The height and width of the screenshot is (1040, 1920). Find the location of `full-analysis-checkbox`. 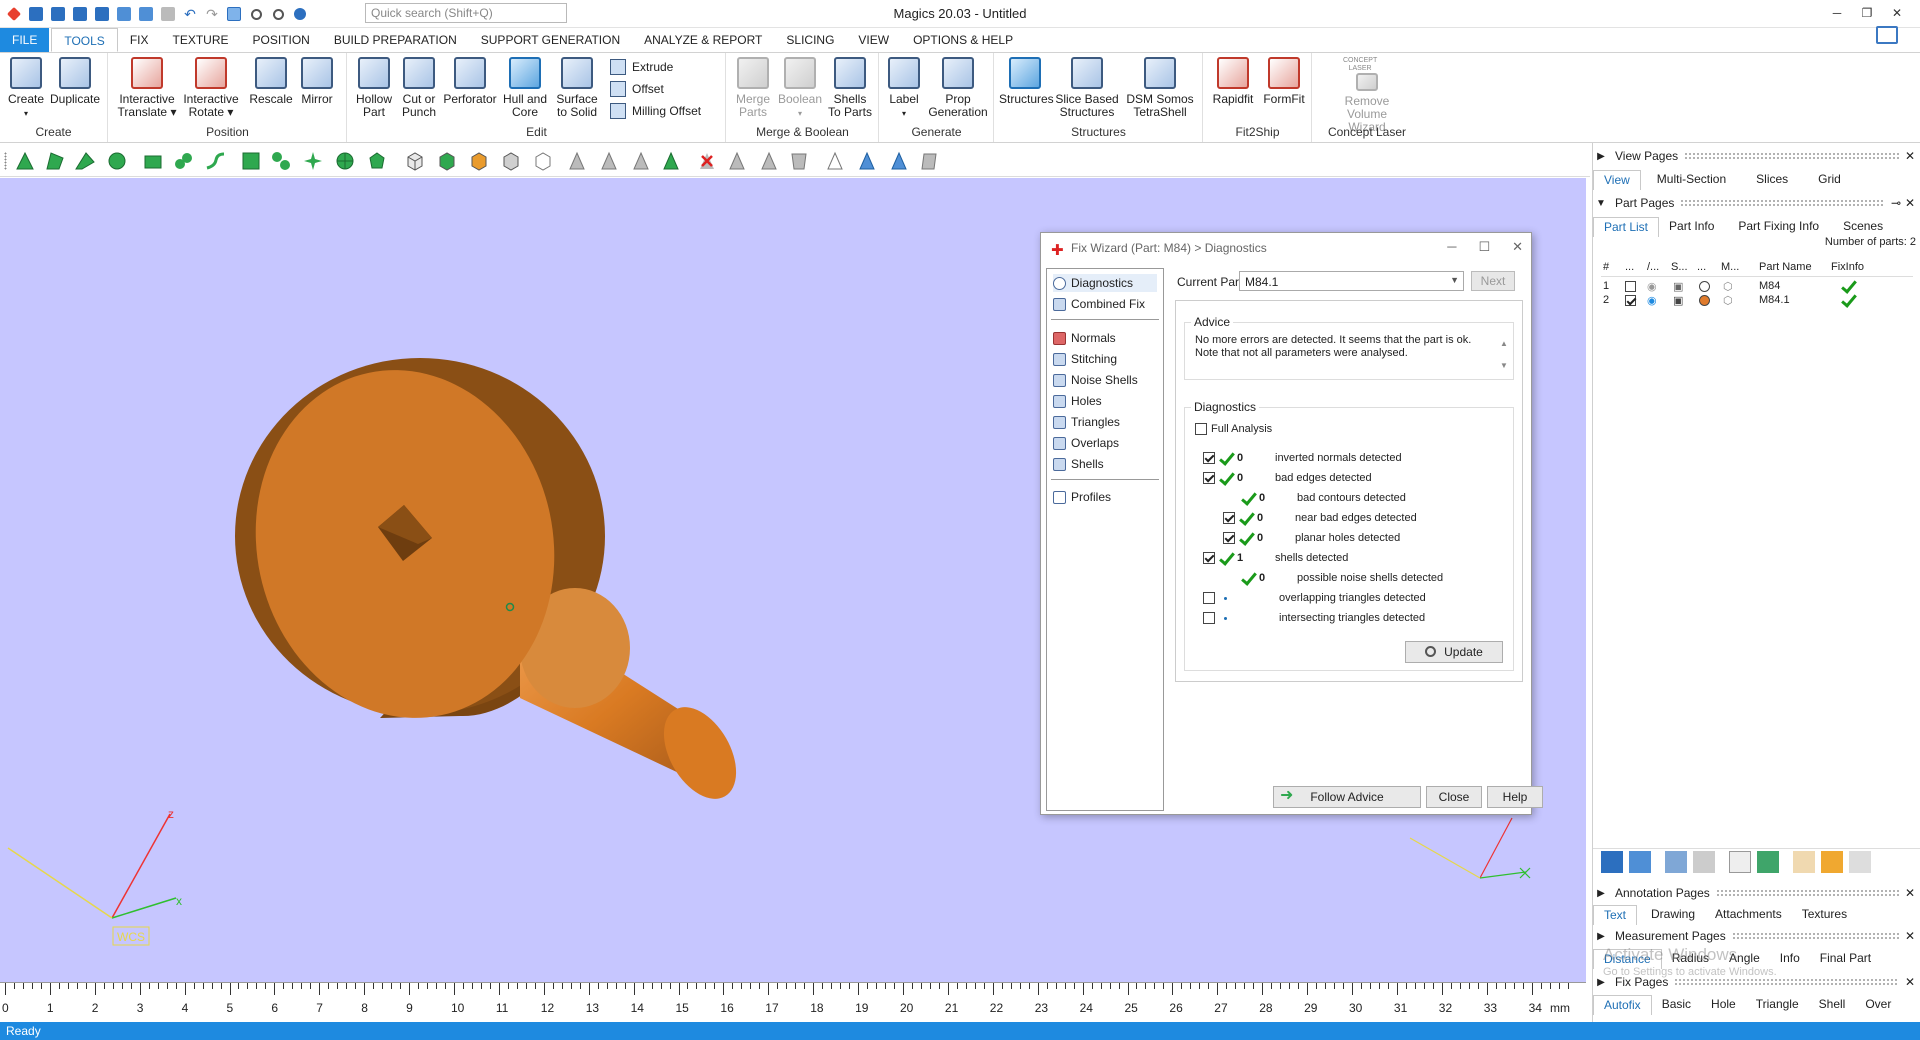

full-analysis-checkbox is located at coordinates (1201, 429).